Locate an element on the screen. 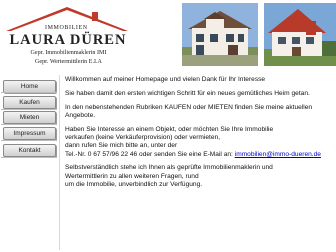  logo-tagline: IMMOBILIEN is located at coordinates (66, 28).